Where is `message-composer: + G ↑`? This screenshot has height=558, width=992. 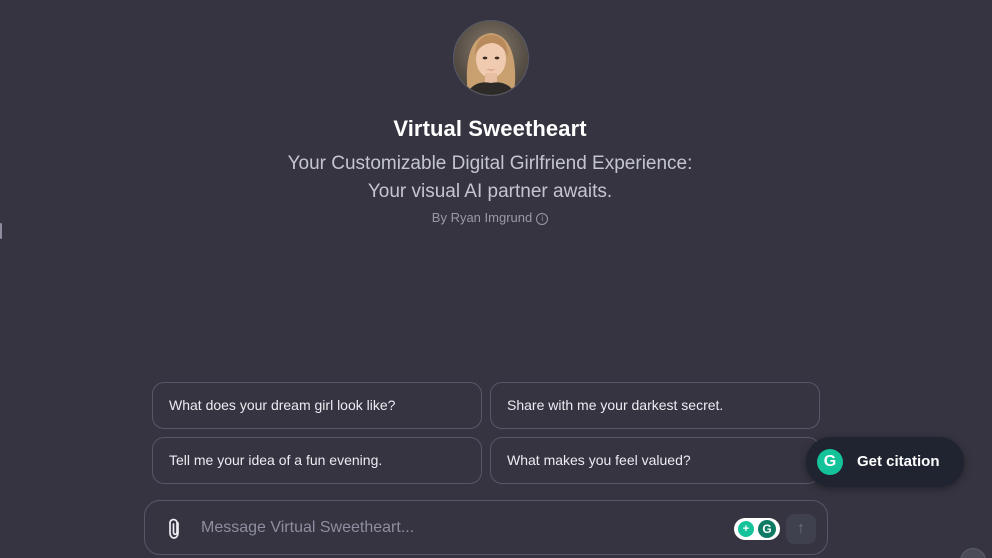
message-composer: + G ↑ is located at coordinates (486, 527).